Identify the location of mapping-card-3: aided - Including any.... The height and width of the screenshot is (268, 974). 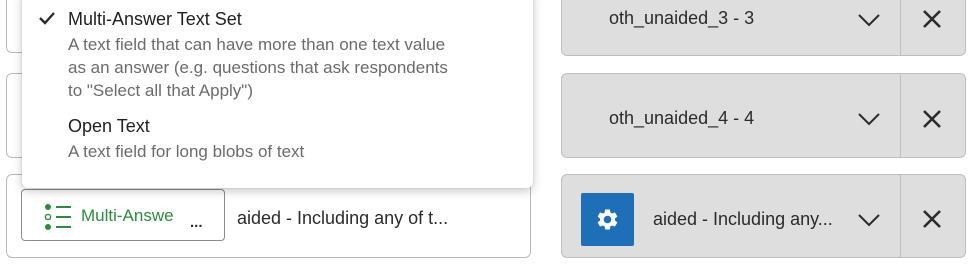
(763, 216).